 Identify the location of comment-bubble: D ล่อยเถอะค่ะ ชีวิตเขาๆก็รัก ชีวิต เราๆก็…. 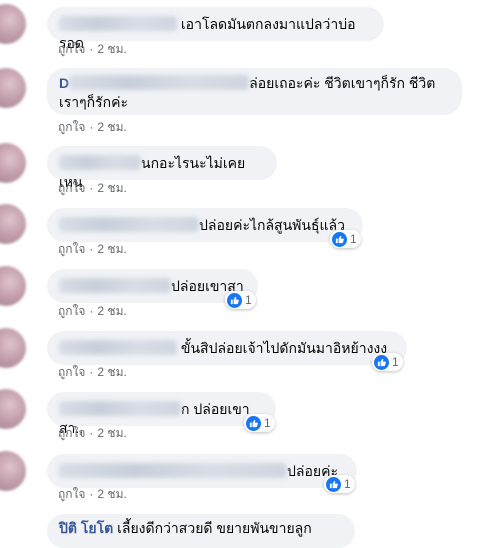
(254, 91).